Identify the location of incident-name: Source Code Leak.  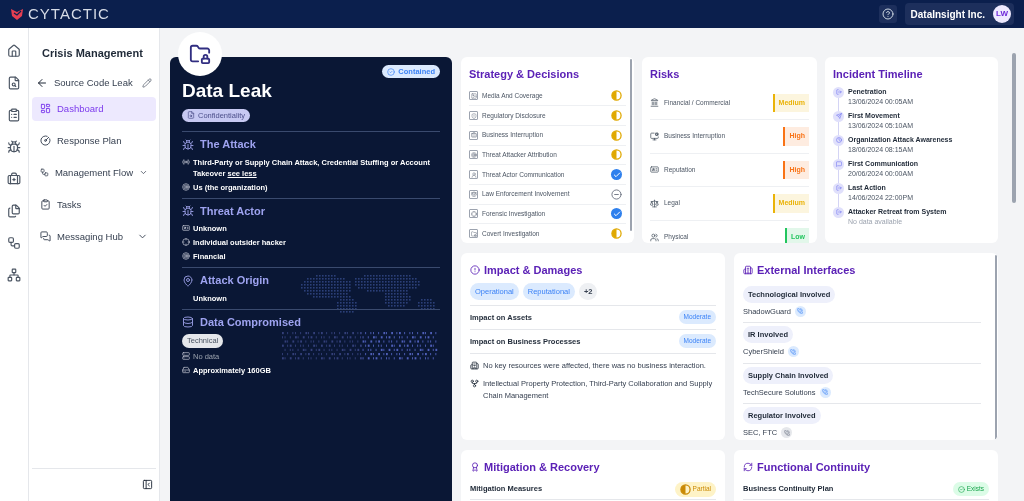
(93, 82).